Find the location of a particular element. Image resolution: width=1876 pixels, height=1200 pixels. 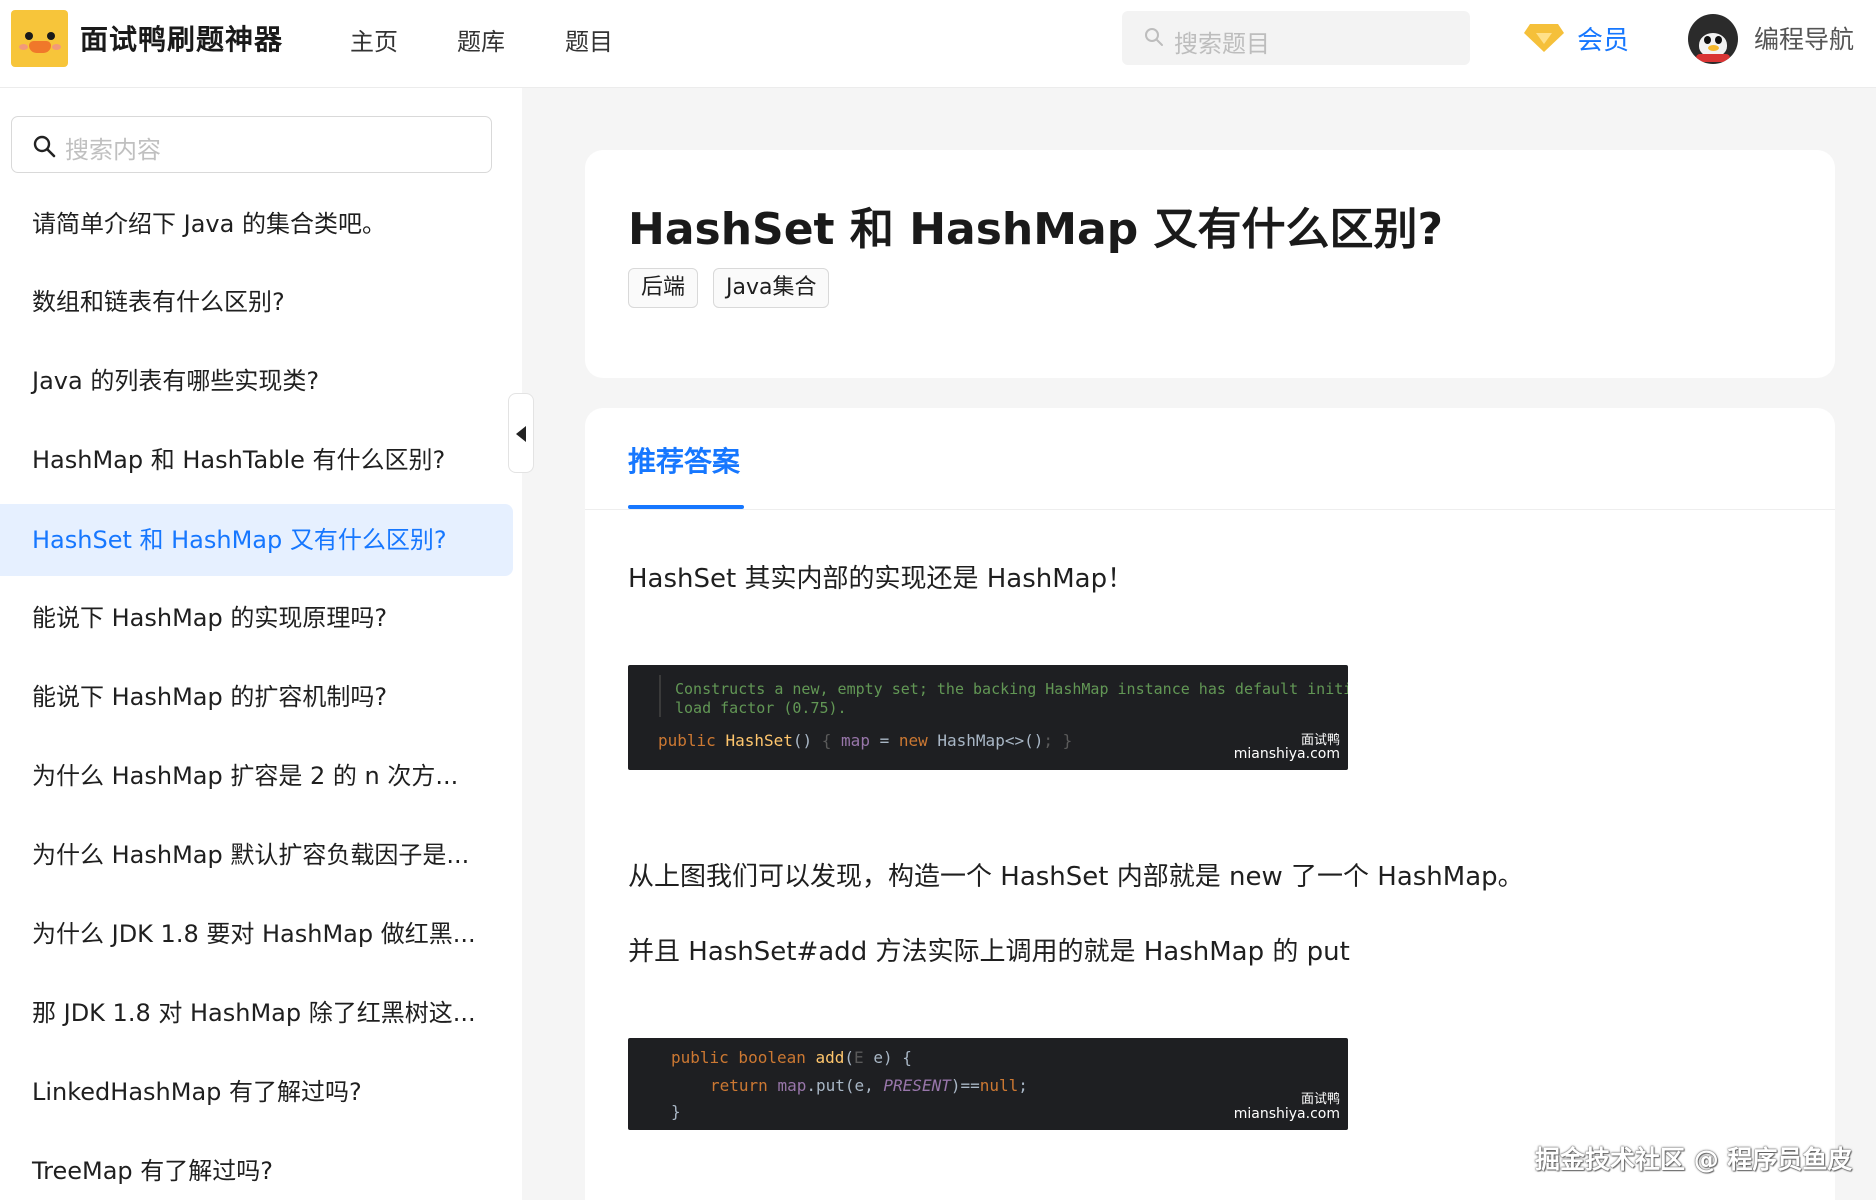

juejin-watermark: 掘金技术社区 @ 程序员鱼皮 is located at coordinates (1694, 1159).